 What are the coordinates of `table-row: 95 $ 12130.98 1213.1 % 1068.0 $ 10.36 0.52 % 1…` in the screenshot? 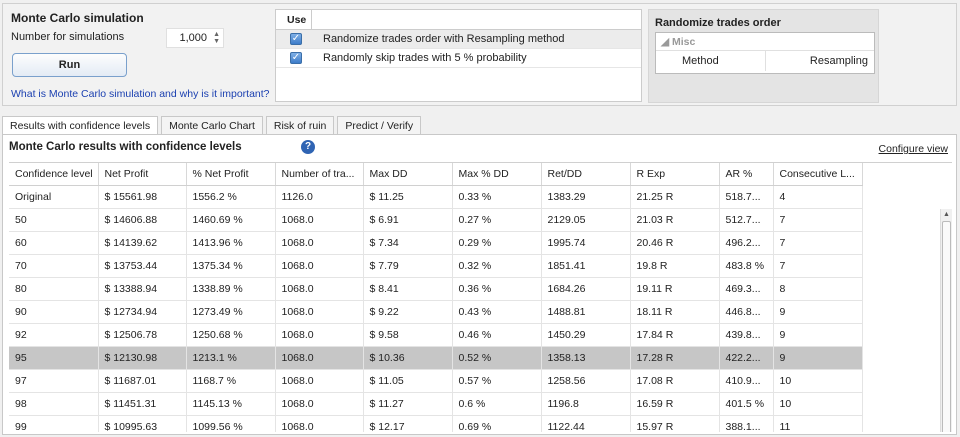 It's located at (436, 358).